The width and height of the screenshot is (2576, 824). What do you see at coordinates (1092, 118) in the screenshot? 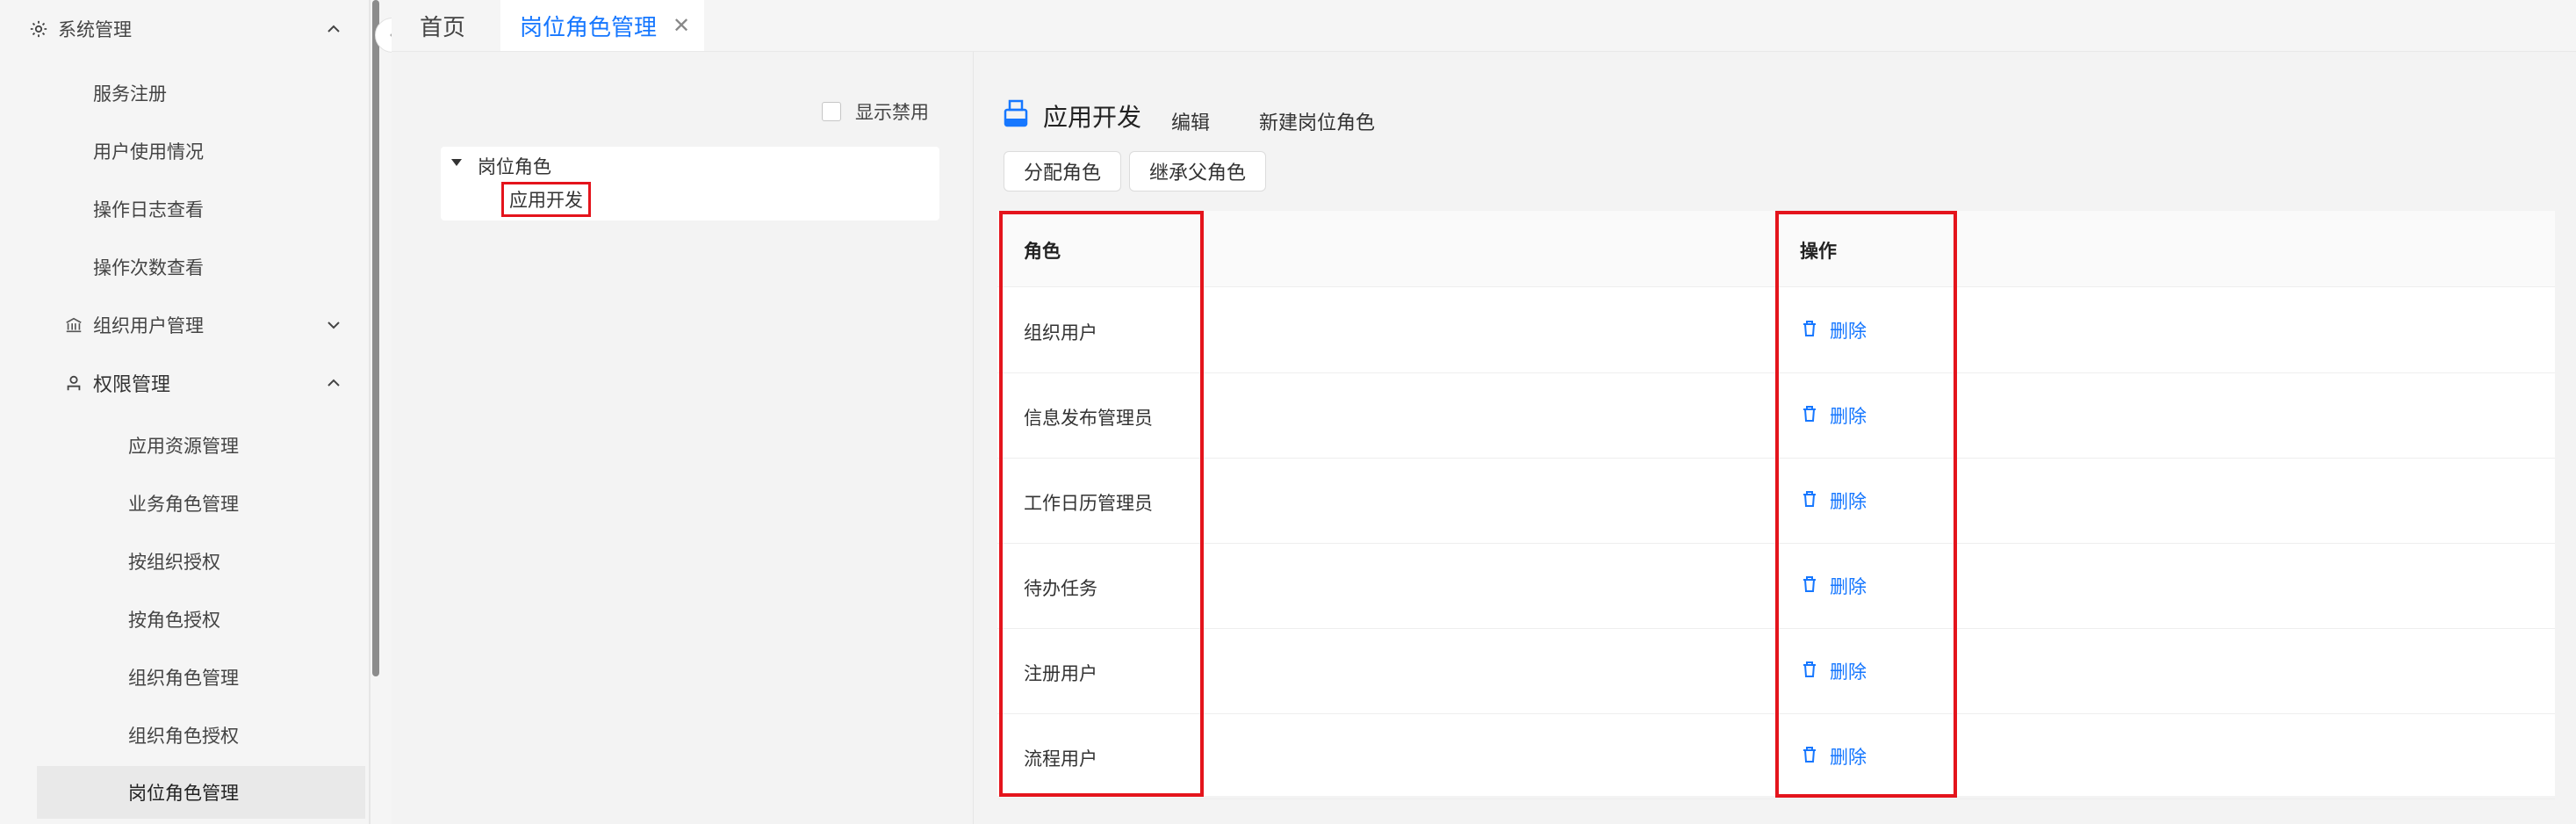
I see `detail-title: 应用开发` at bounding box center [1092, 118].